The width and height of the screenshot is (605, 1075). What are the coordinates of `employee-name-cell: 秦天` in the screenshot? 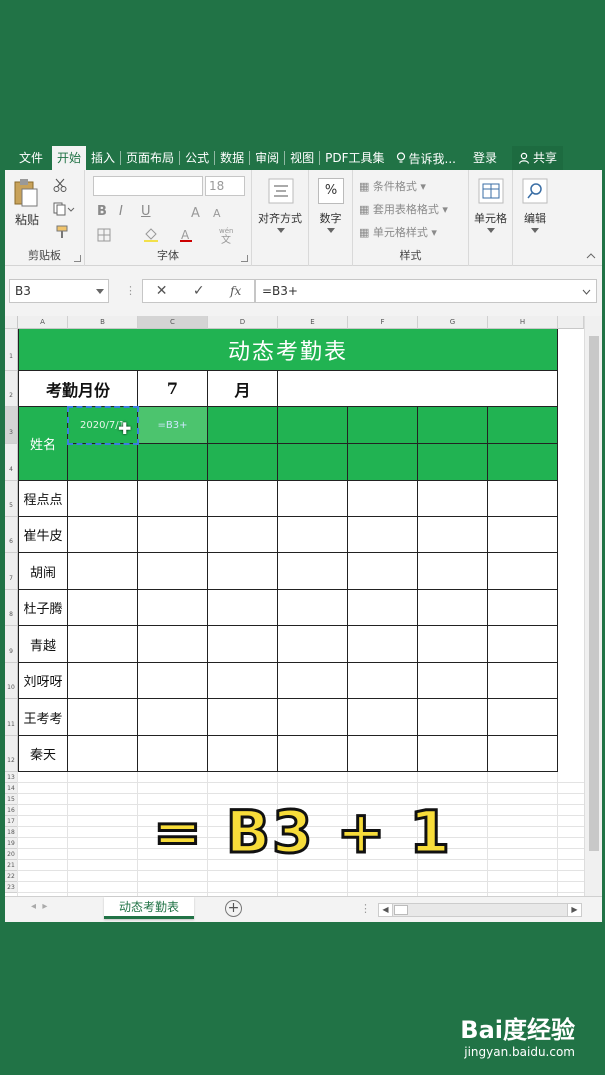 It's located at (43, 754).